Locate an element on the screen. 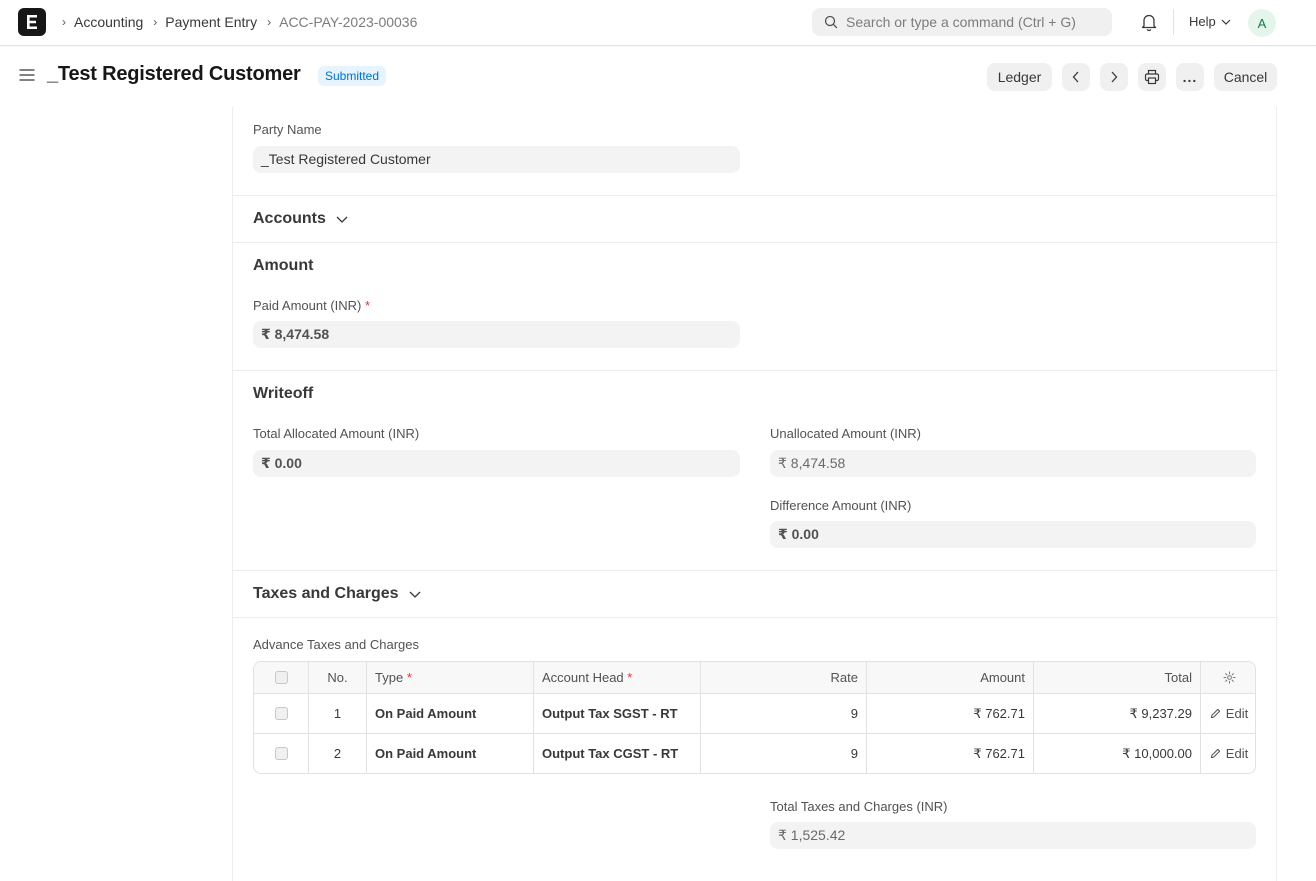 Image resolution: width=1316 pixels, height=881 pixels. row-total: ₹ 10,000.00 is located at coordinates (1117, 753).